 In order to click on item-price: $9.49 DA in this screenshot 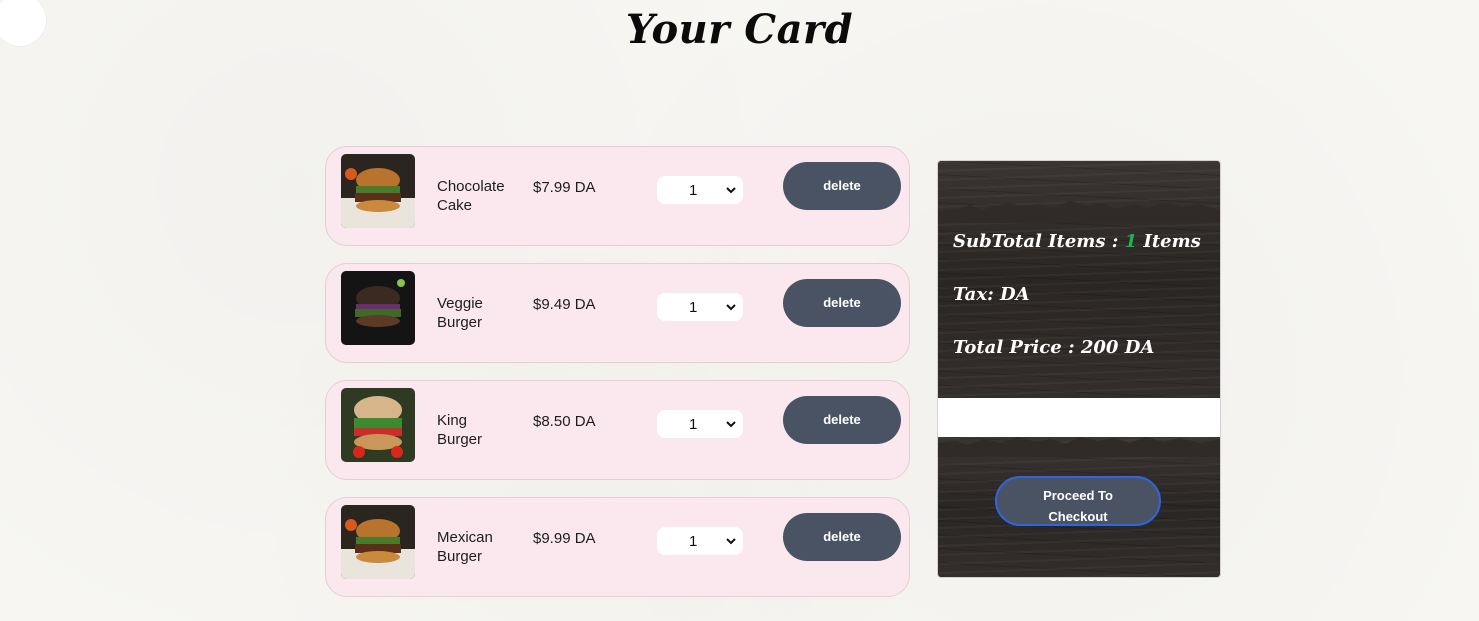, I will do `click(564, 304)`.